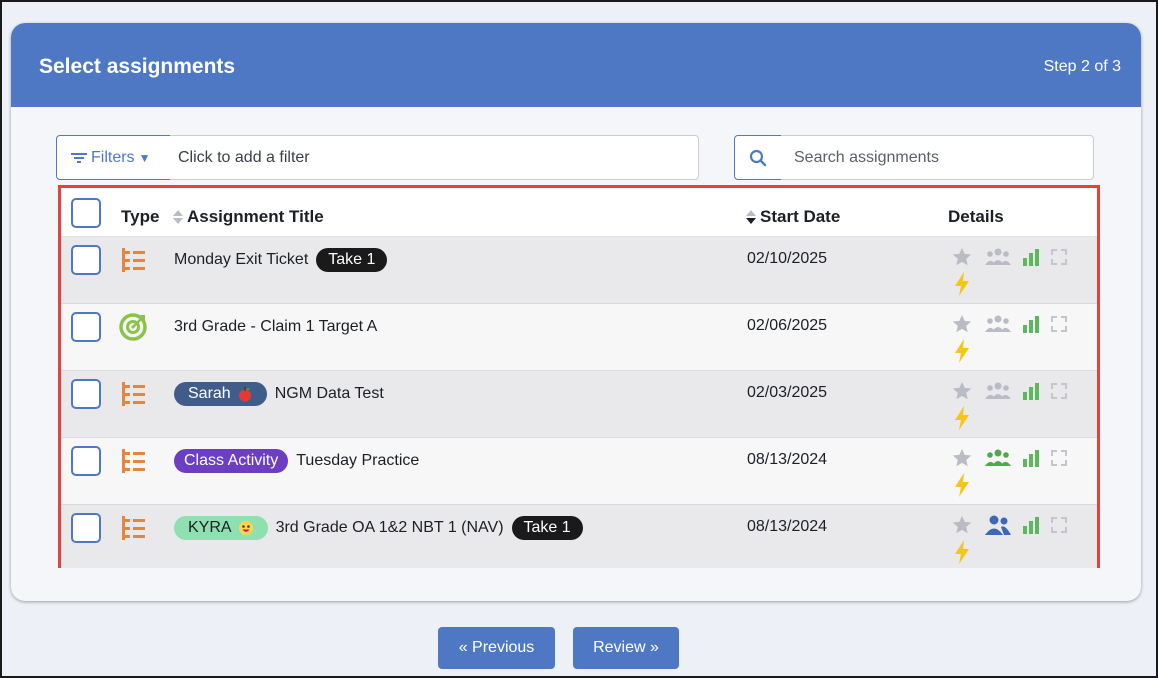 The height and width of the screenshot is (678, 1158). I want to click on sort-icon, so click(178, 217).